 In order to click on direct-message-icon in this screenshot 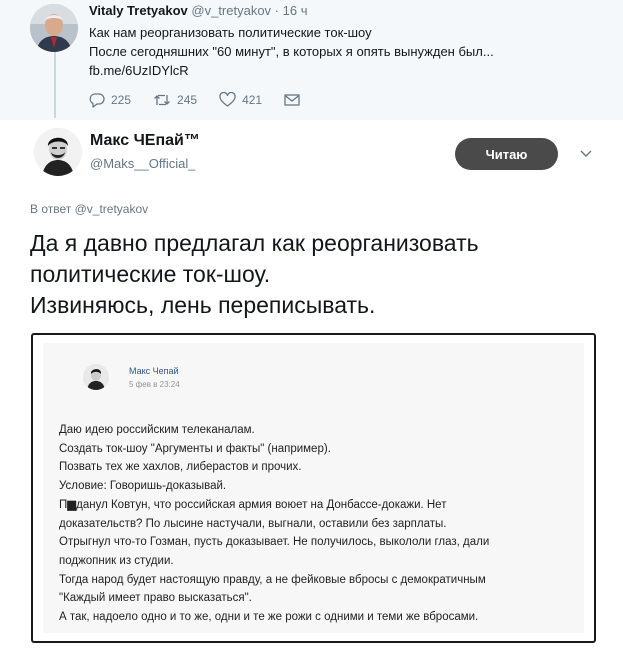, I will do `click(292, 100)`.